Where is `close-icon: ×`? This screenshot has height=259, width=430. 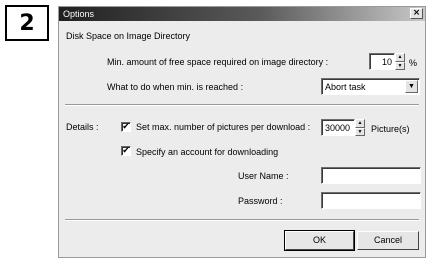 close-icon: × is located at coordinates (416, 13).